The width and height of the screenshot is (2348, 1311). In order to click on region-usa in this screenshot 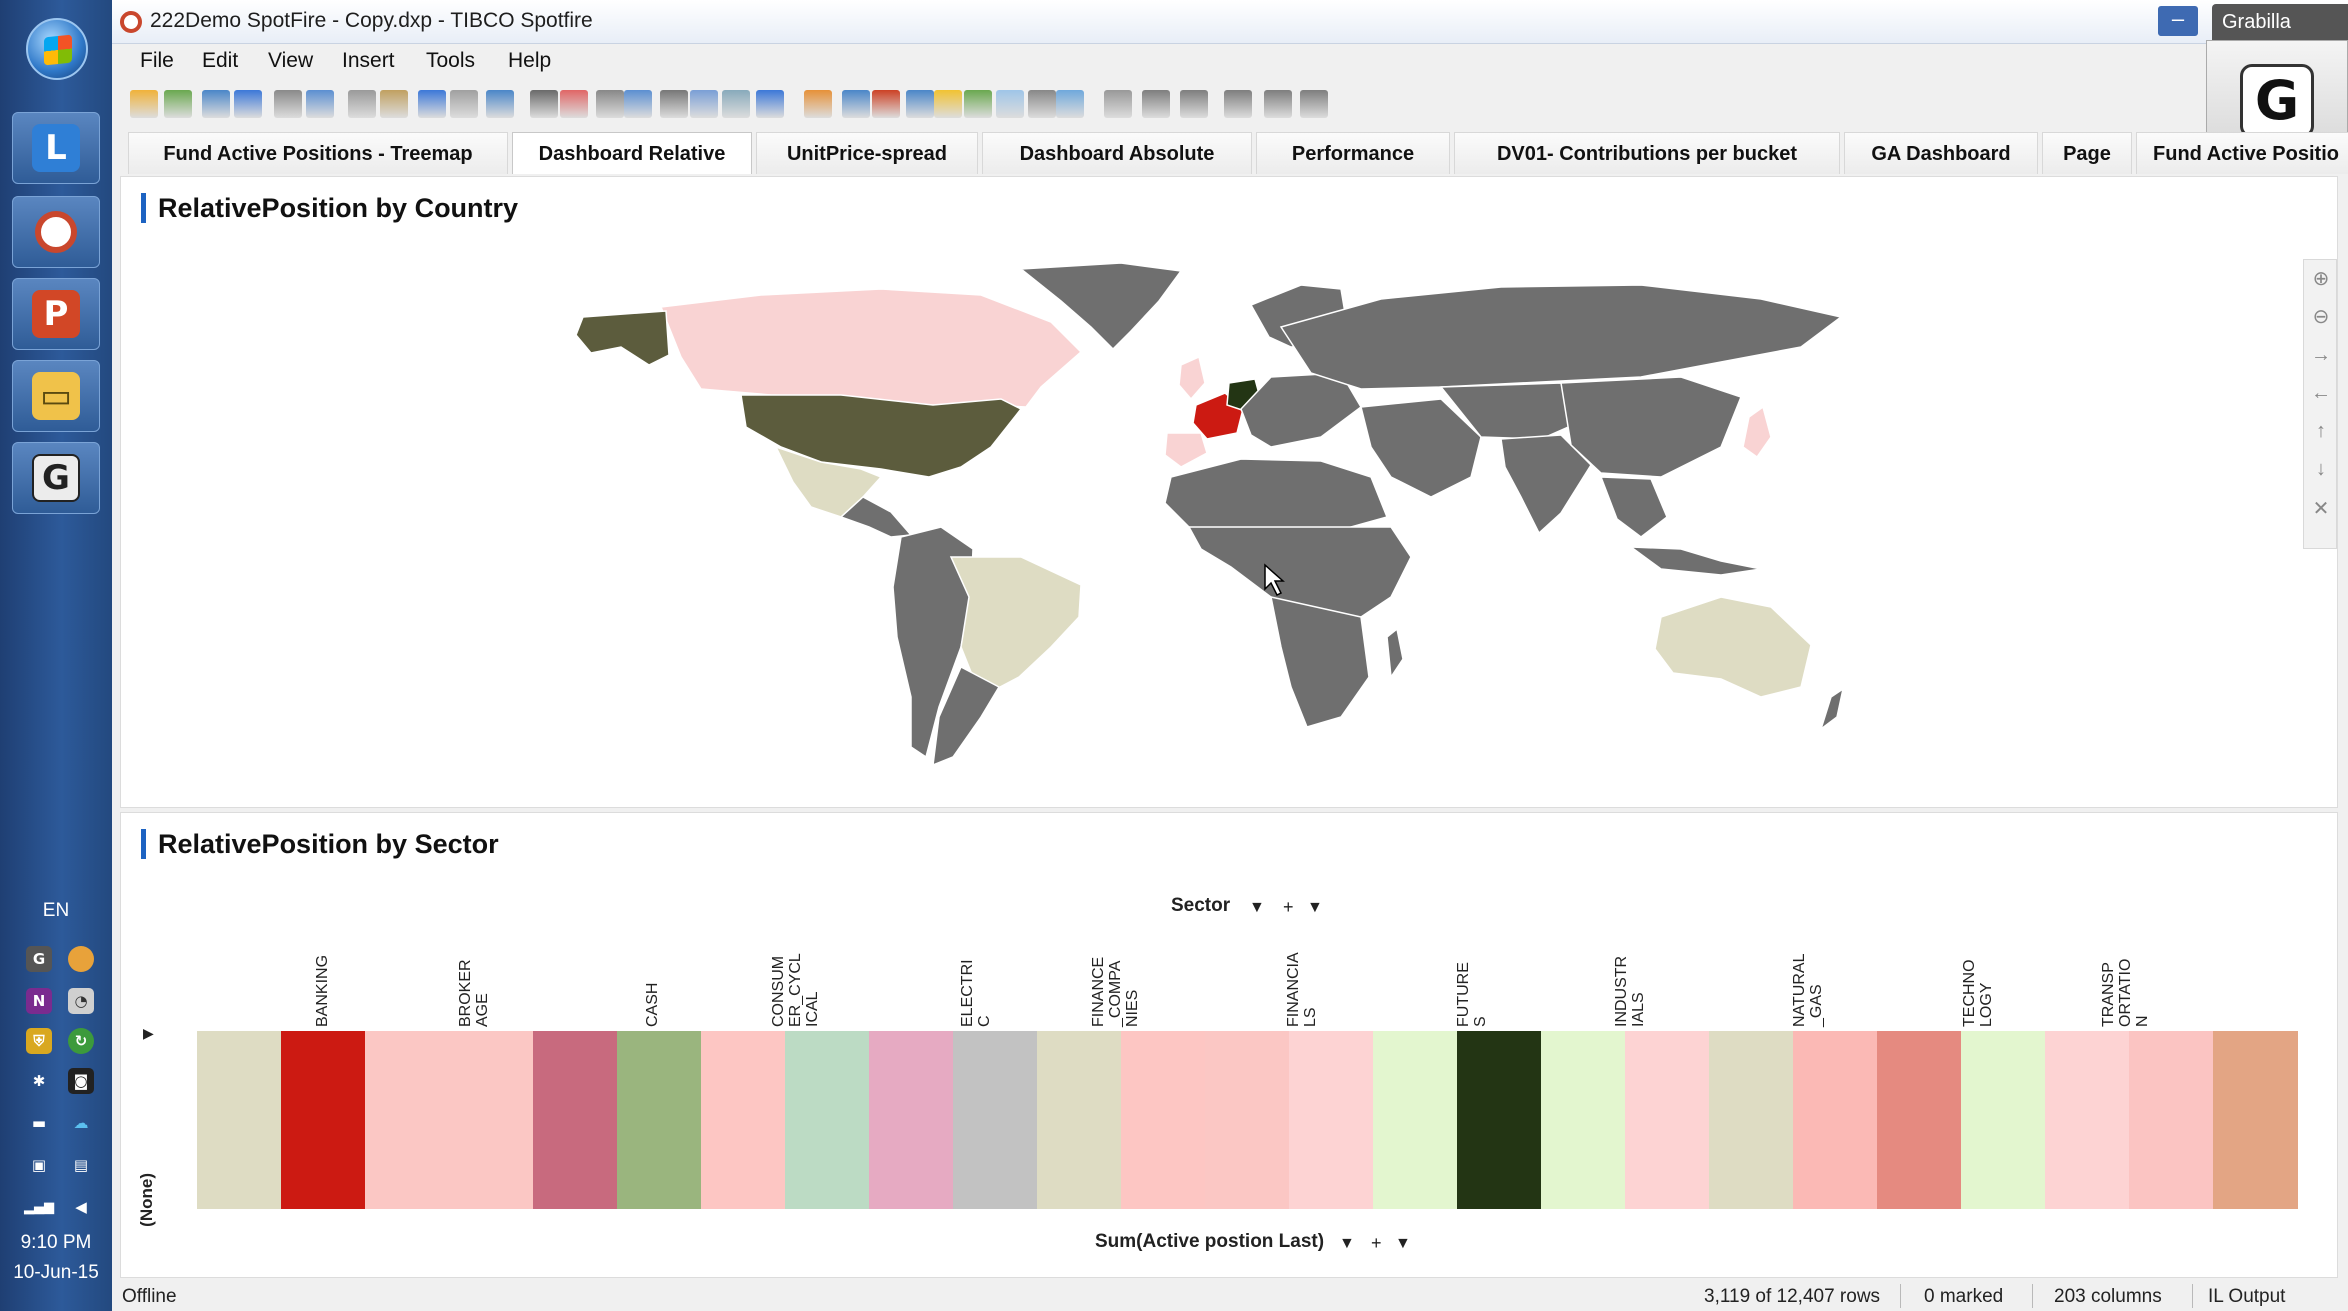, I will do `click(881, 436)`.